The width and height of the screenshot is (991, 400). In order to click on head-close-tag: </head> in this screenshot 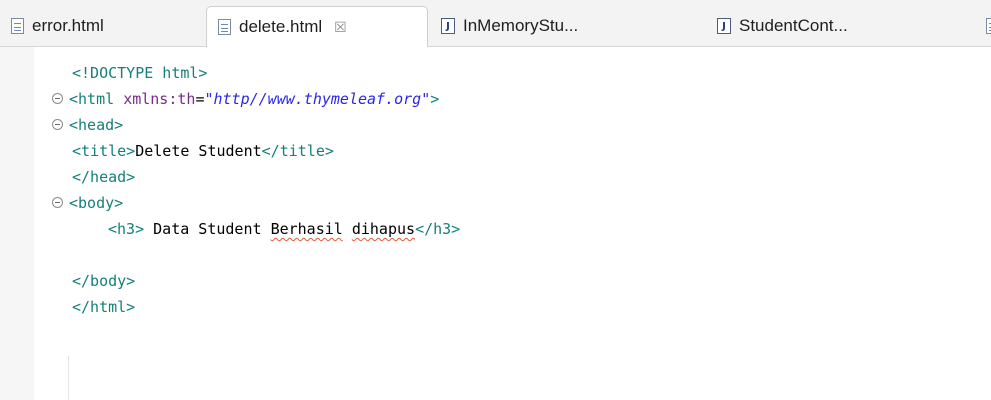, I will do `click(104, 177)`.